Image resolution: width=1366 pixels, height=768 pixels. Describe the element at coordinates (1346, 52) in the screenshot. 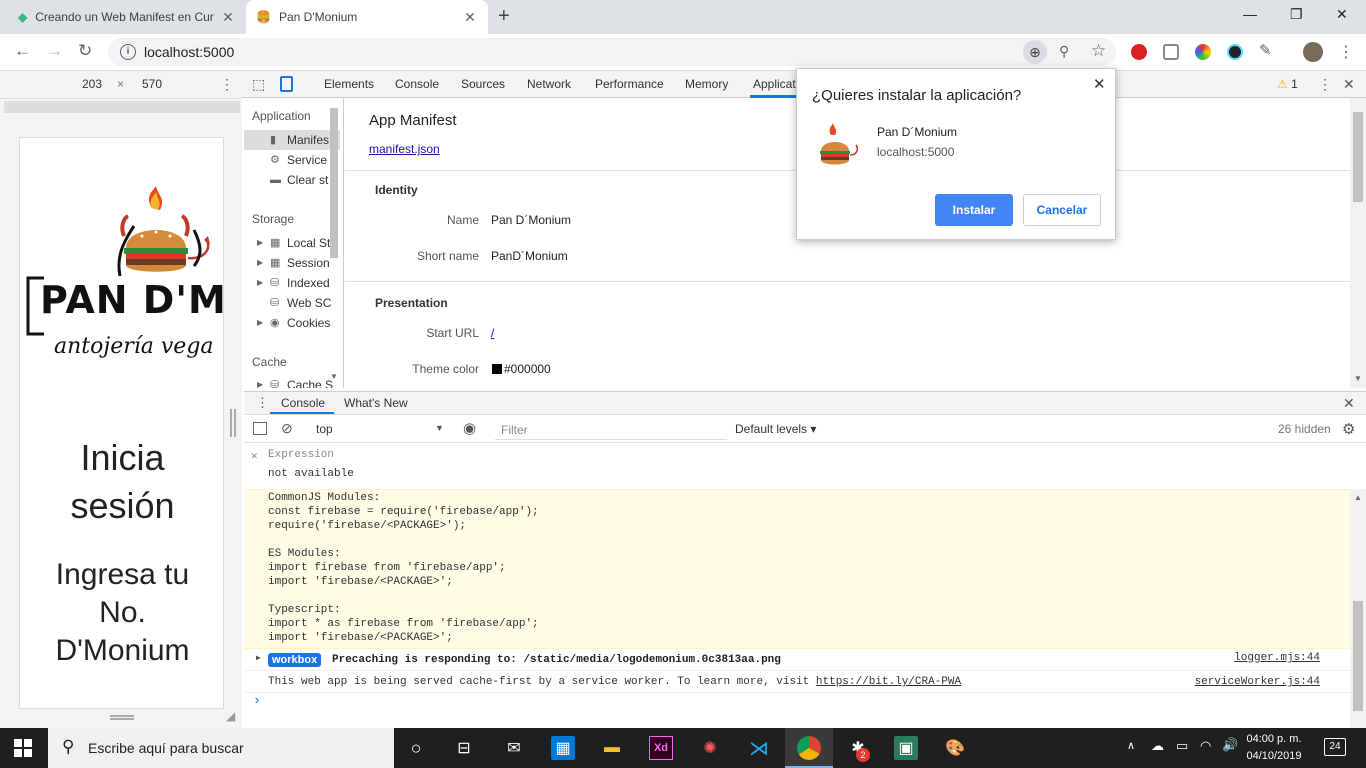

I see `menu-kebab-icon: ⋮` at that location.